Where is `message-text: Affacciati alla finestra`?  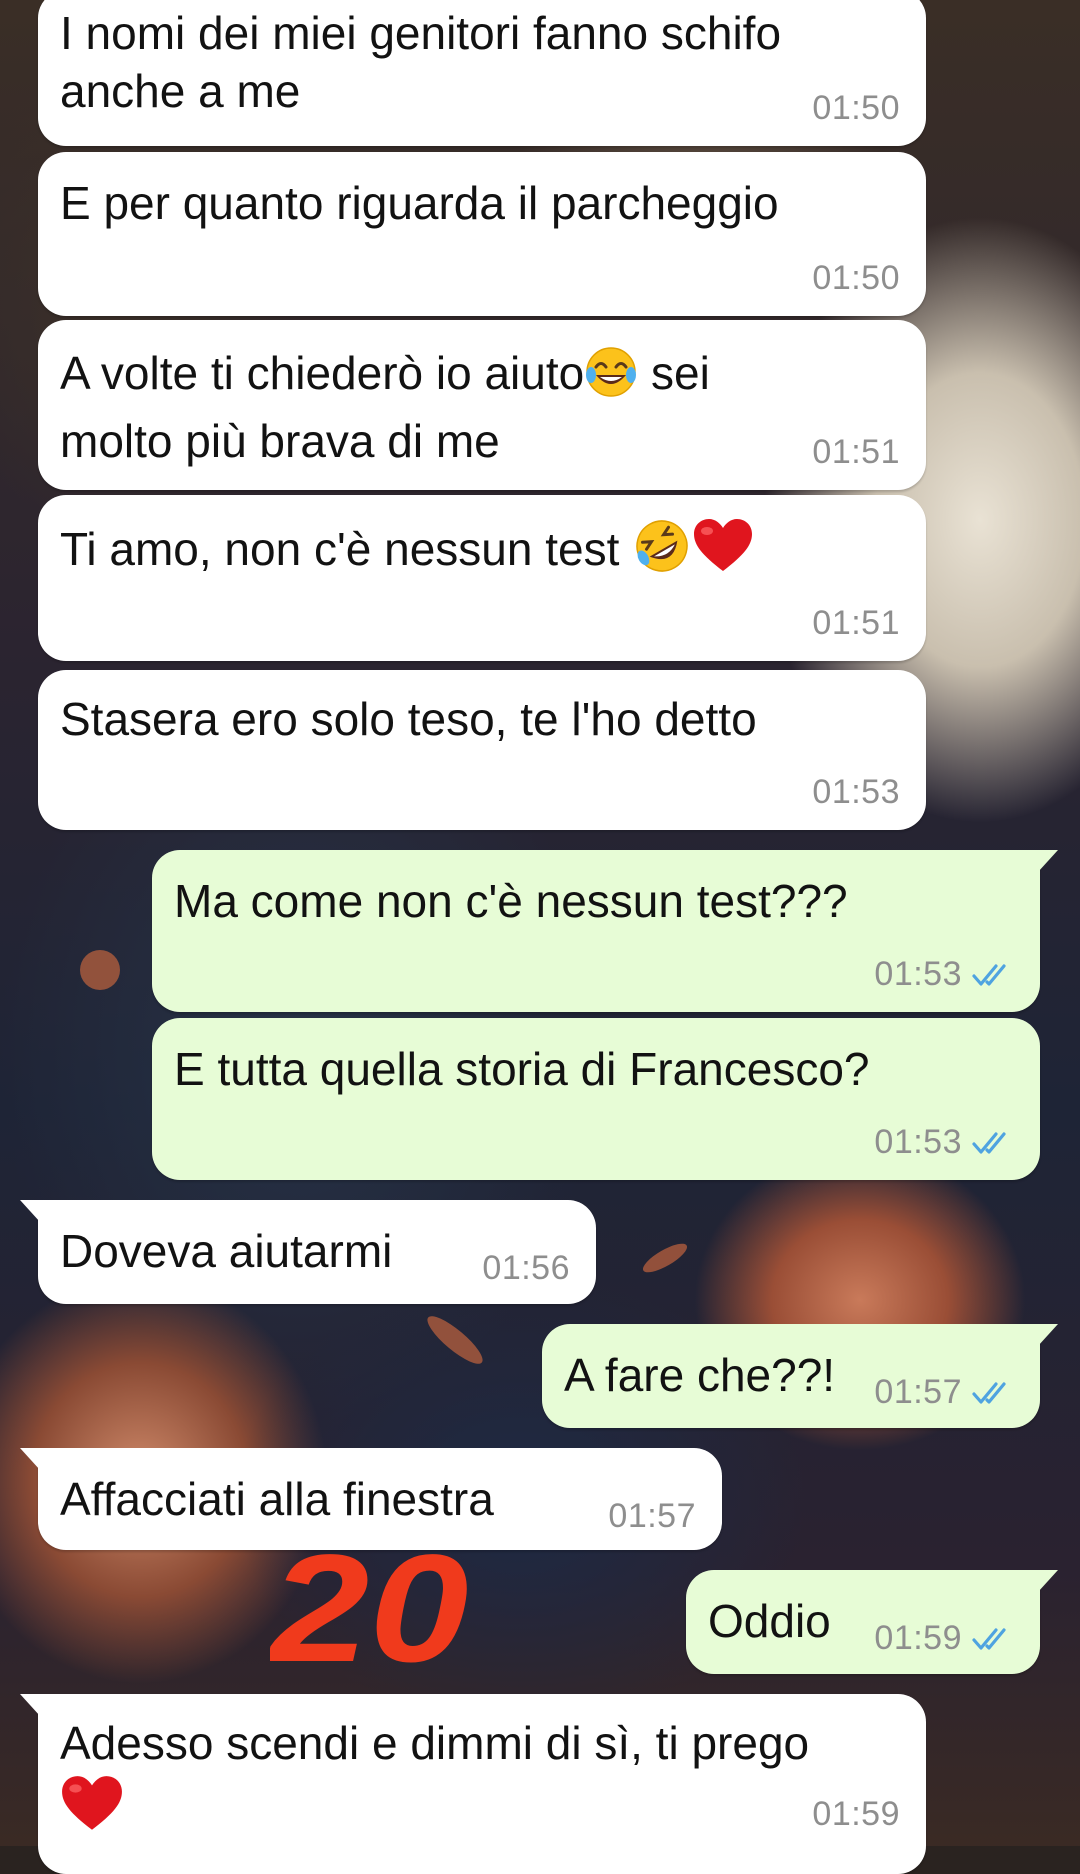
message-text: Affacciati alla finestra is located at coordinates (277, 1499).